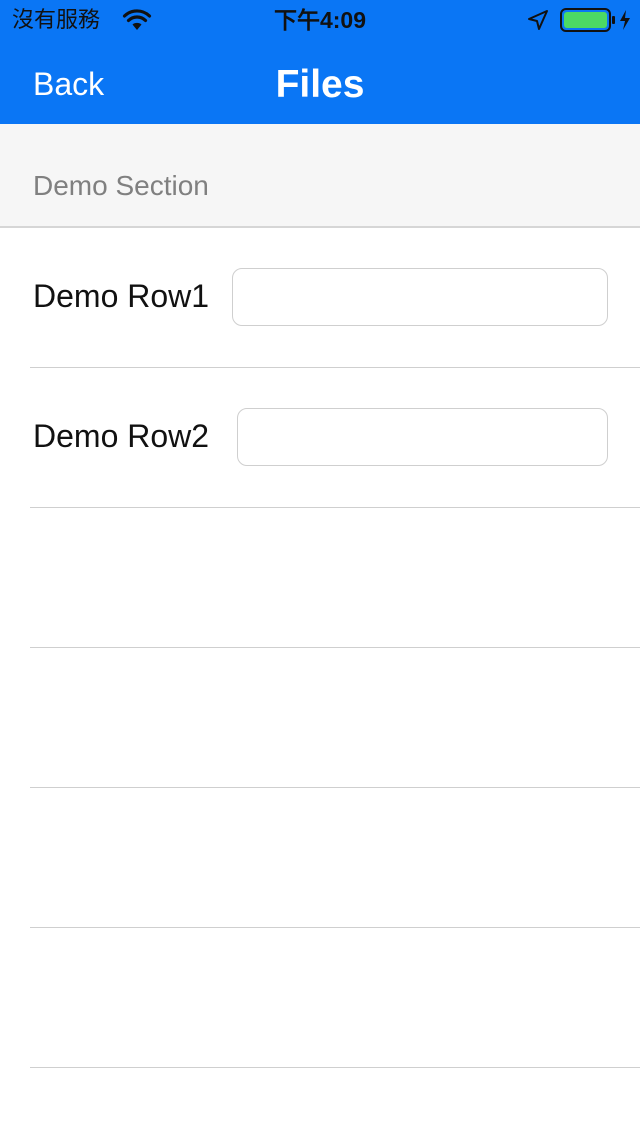  What do you see at coordinates (320, 176) in the screenshot?
I see `section-header: Demo Section` at bounding box center [320, 176].